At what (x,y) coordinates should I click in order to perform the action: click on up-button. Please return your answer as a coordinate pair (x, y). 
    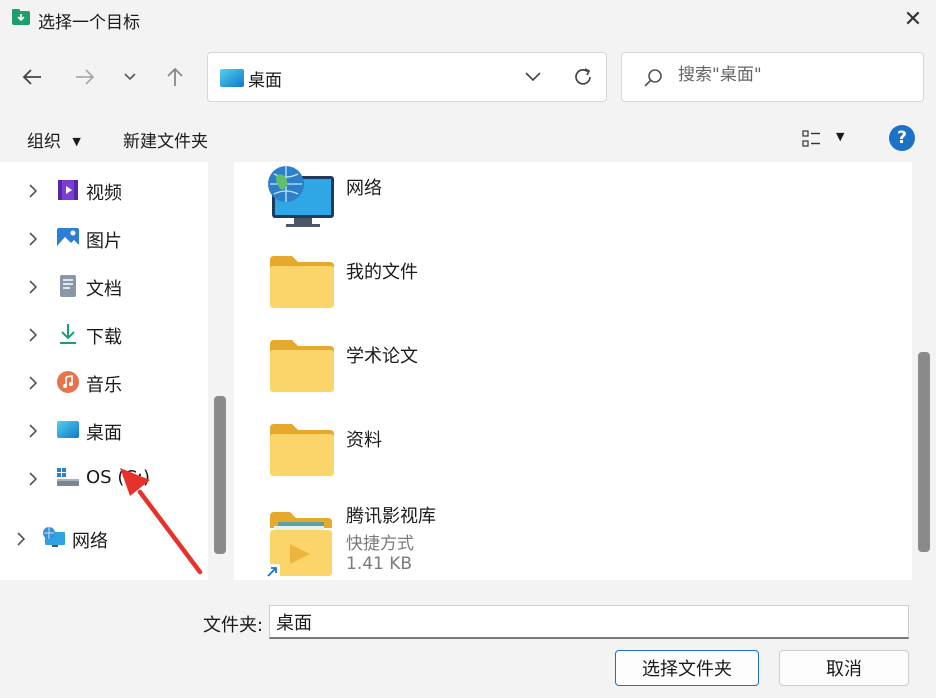
    Looking at the image, I should click on (175, 77).